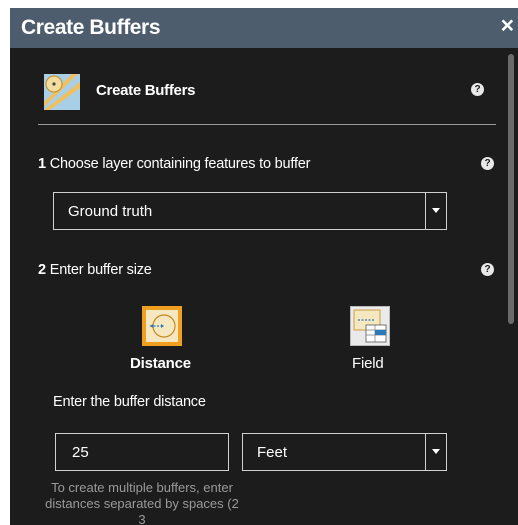  I want to click on buffer-distance-value: 25, so click(80, 452).